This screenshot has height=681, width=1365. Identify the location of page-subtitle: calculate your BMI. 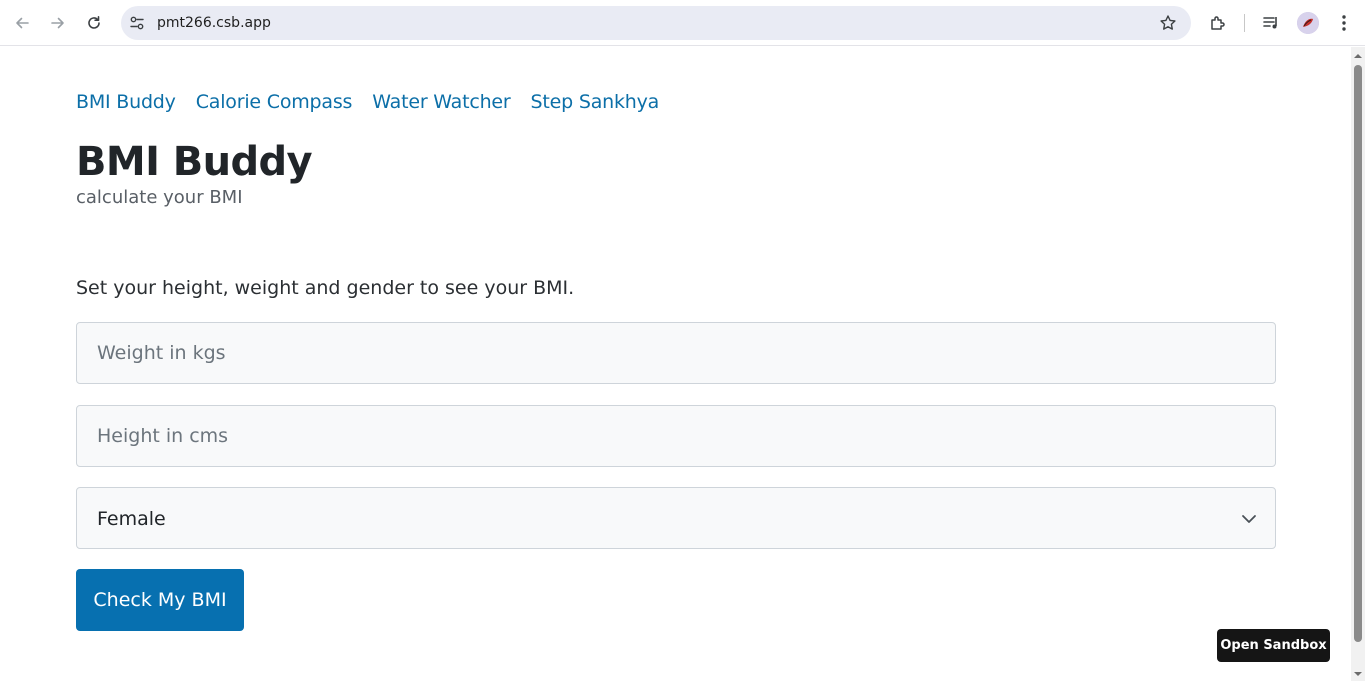
(159, 197).